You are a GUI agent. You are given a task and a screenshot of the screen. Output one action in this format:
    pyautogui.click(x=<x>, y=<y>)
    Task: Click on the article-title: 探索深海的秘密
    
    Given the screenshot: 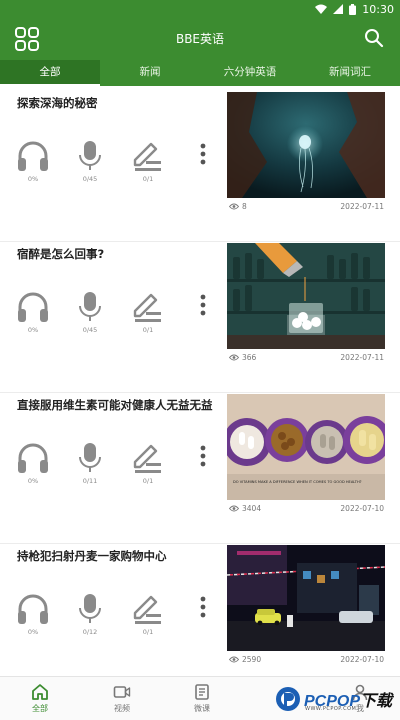 What is the action you would take?
    pyautogui.click(x=117, y=103)
    